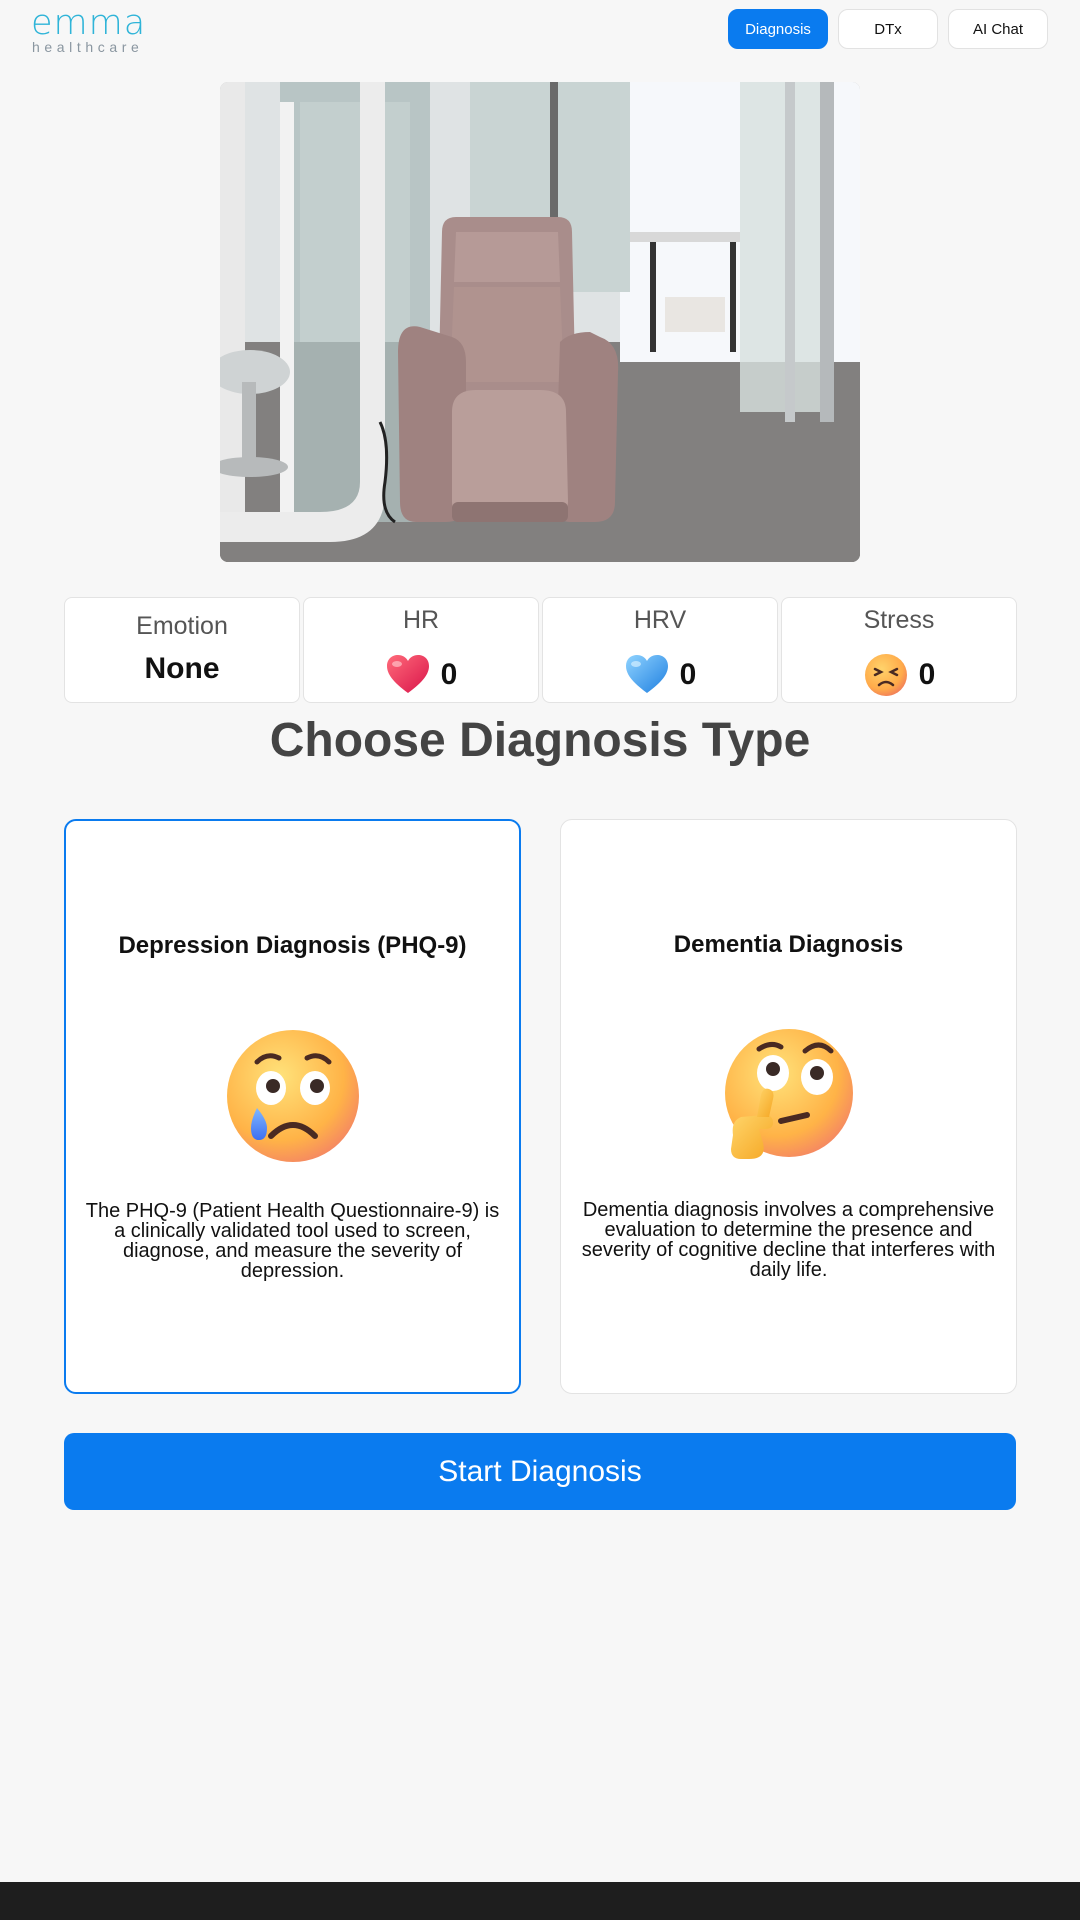  I want to click on blue-heart-icon, so click(646, 674).